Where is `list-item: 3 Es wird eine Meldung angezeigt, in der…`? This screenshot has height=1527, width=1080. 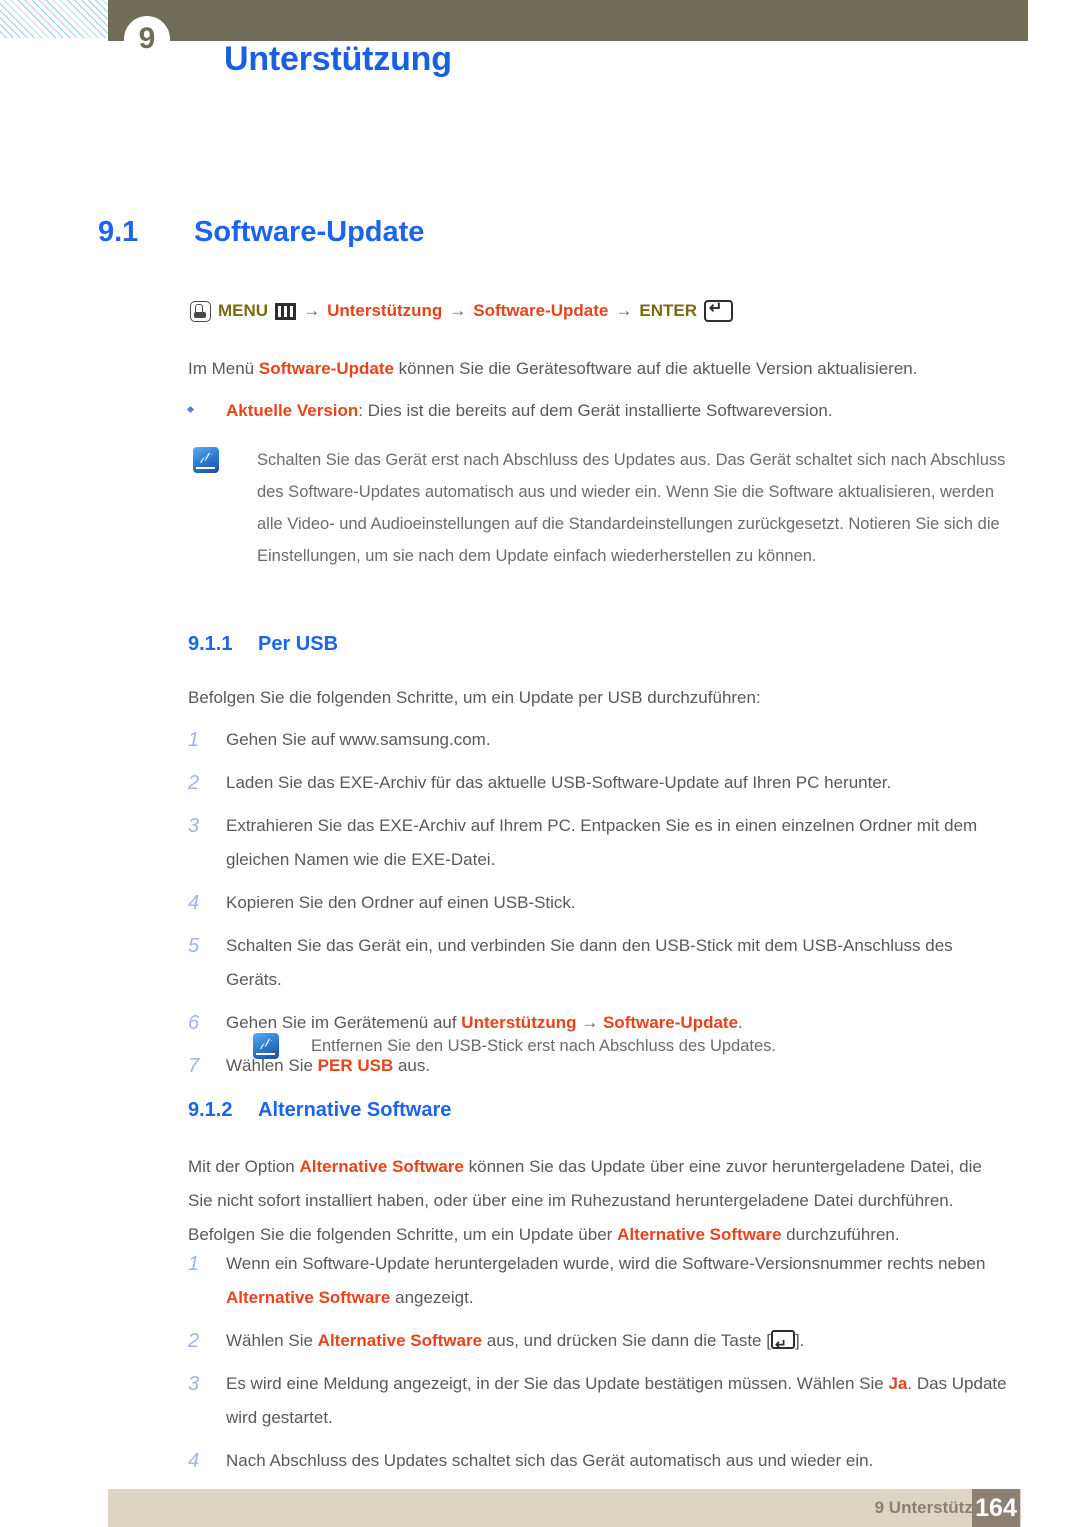 list-item: 3 Es wird eine Meldung angezeigt, in der… is located at coordinates (598, 1401).